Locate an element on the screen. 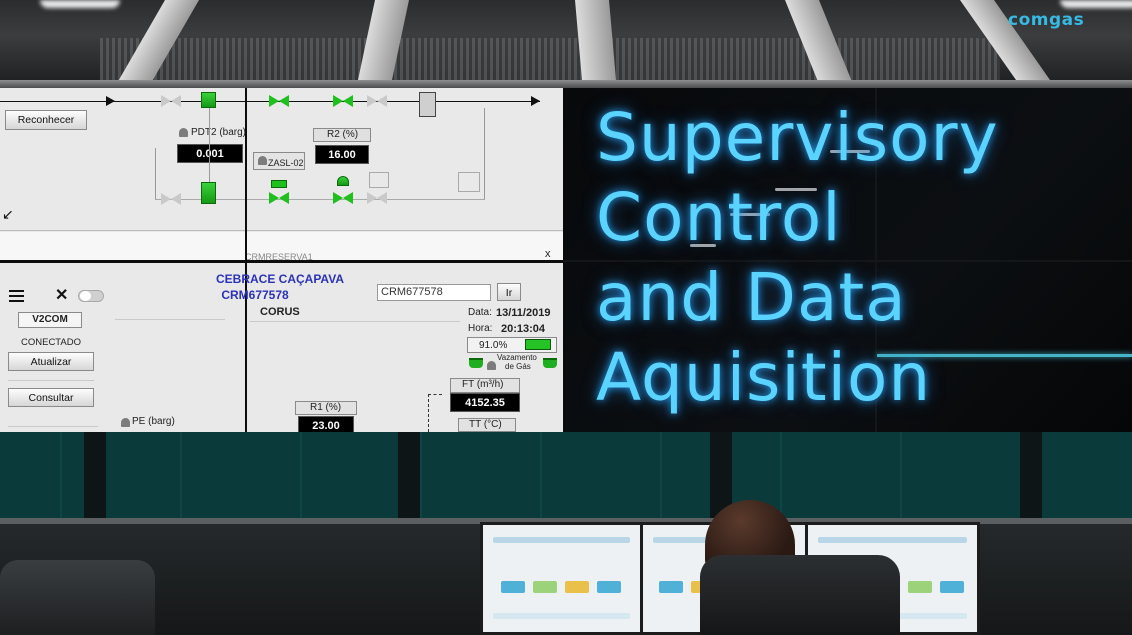 The image size is (1132, 635). pdt2-label: PDT2 (barg) is located at coordinates (219, 132).